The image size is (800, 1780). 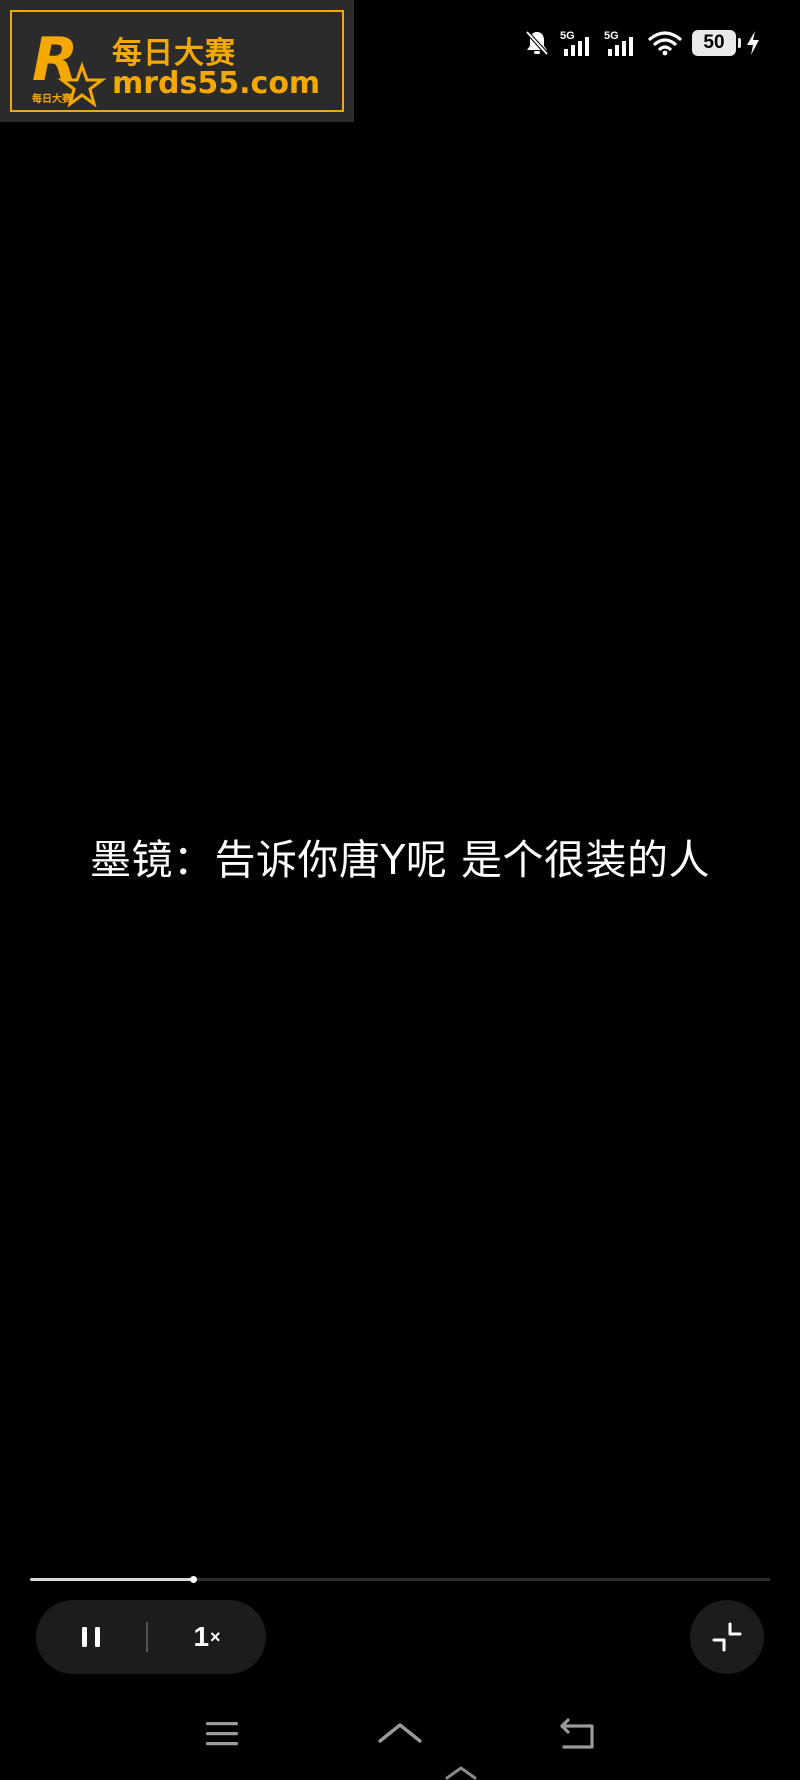 I want to click on back-icon, so click(x=577, y=1733).